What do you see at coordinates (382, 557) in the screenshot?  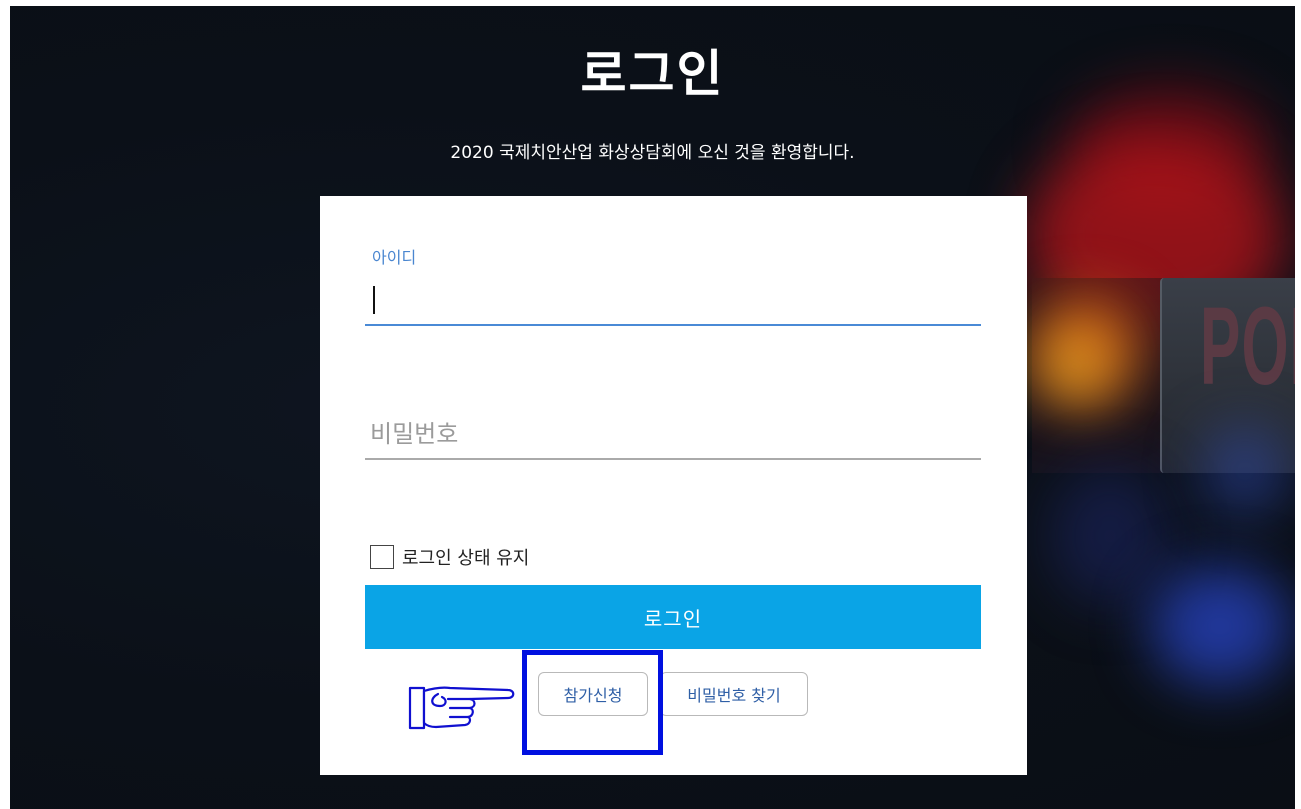 I see `remember-me-checkbox` at bounding box center [382, 557].